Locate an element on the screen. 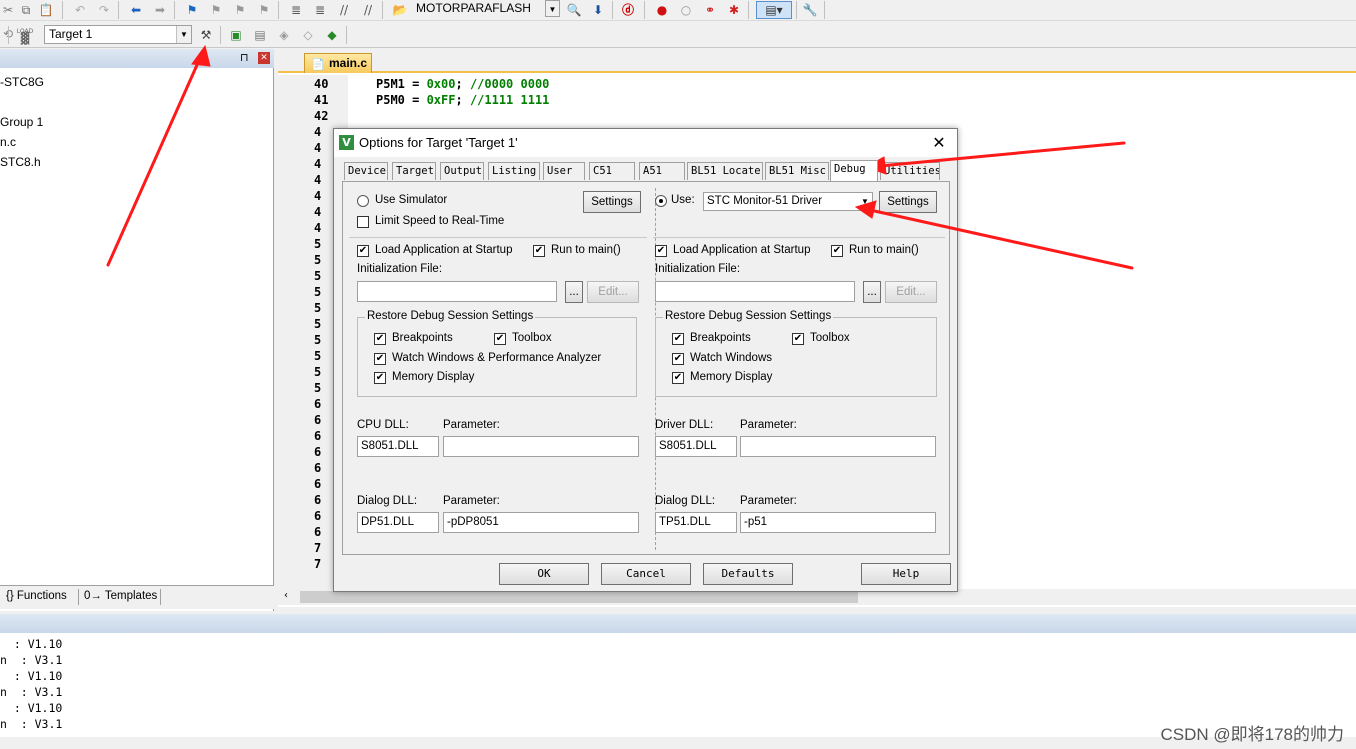  redo-icon: ↷ is located at coordinates (104, 10).